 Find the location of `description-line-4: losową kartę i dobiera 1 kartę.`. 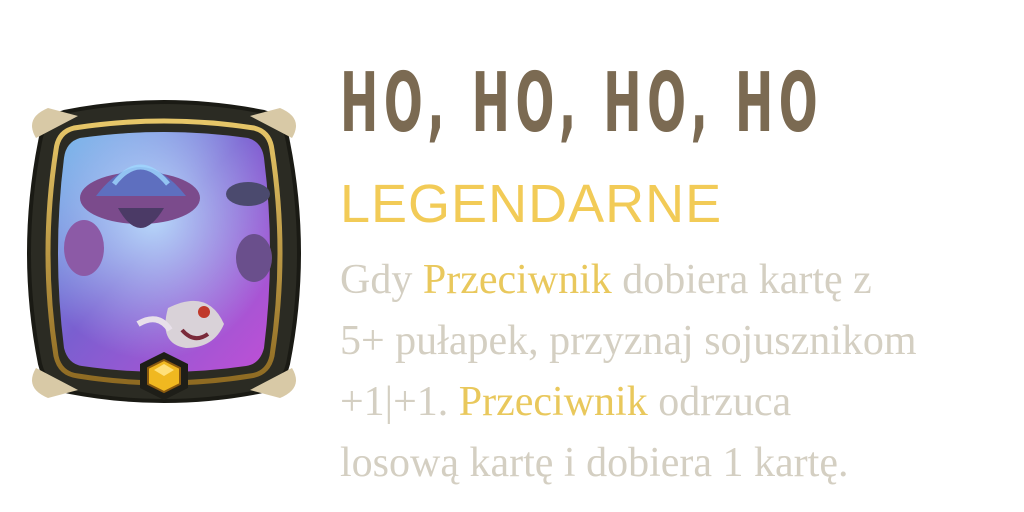

description-line-4: losową kartę i dobiera 1 kartę. is located at coordinates (680, 463).